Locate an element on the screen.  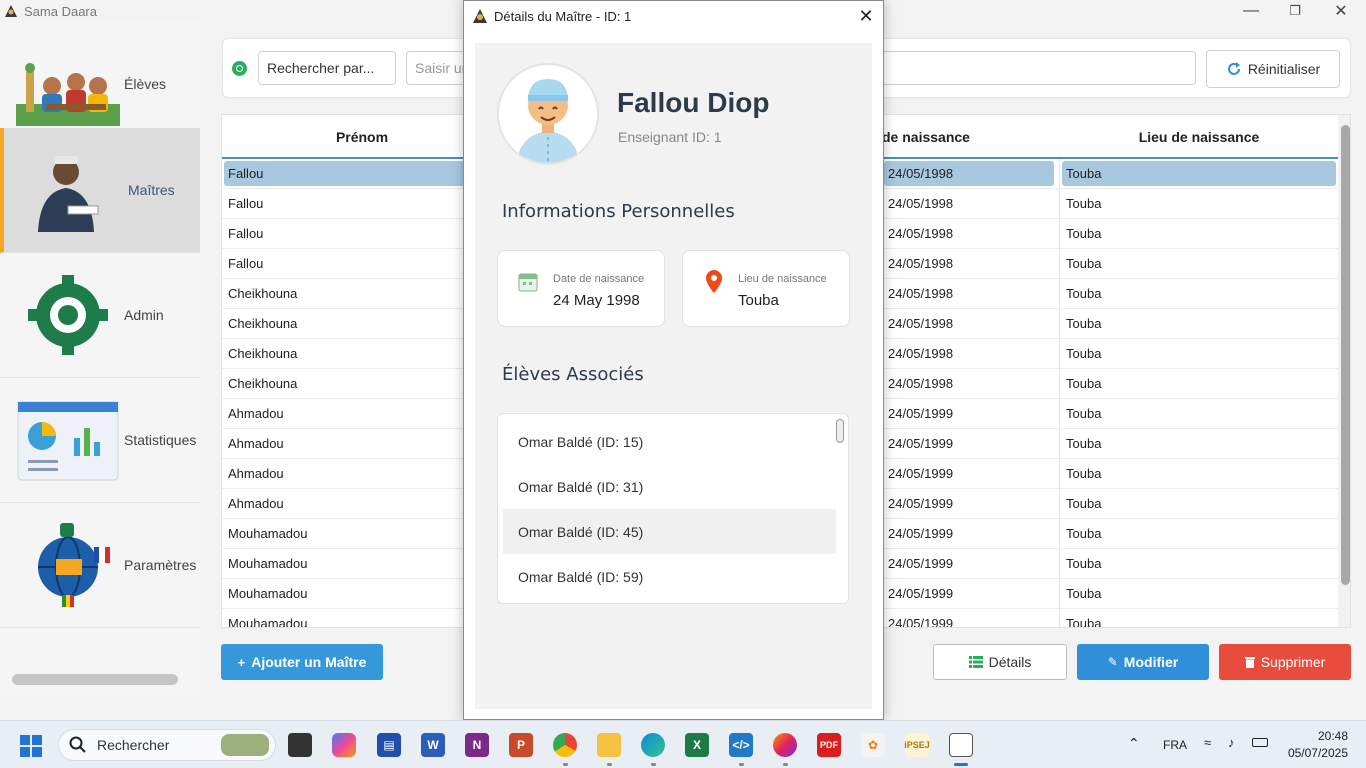
chrome-icon is located at coordinates (565, 745).